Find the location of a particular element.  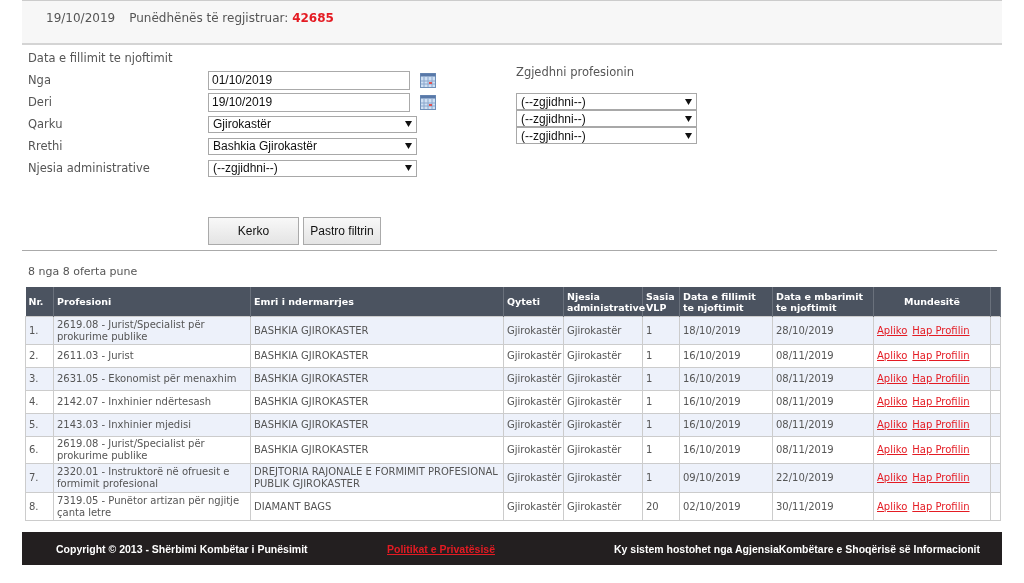

table-cell: 02/10/2019 is located at coordinates (726, 506).